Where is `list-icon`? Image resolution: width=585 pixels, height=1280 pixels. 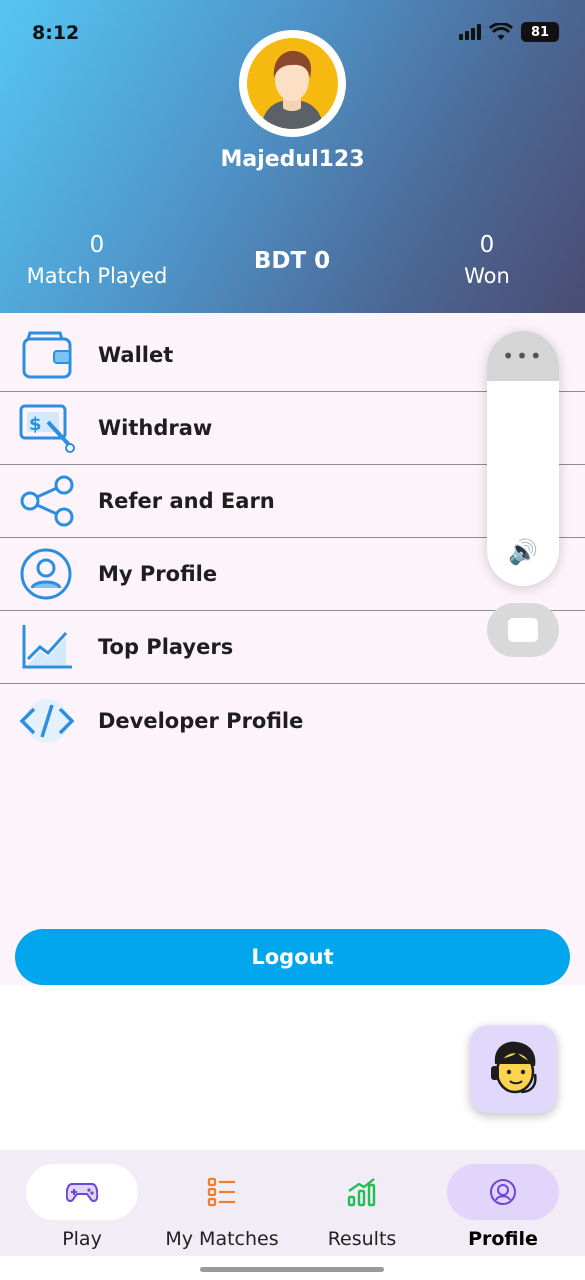
list-icon is located at coordinates (221, 1192).